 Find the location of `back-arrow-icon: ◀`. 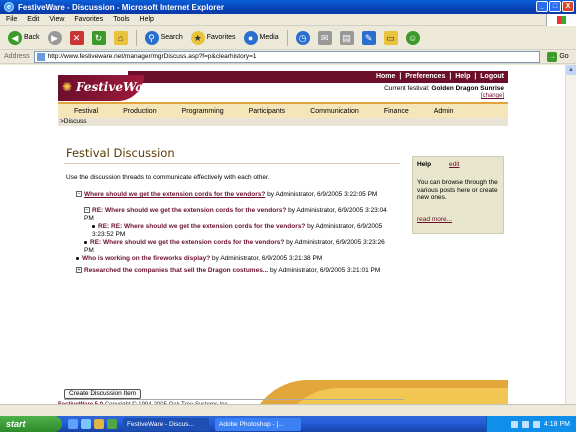

back-arrow-icon: ◀ is located at coordinates (15, 37).